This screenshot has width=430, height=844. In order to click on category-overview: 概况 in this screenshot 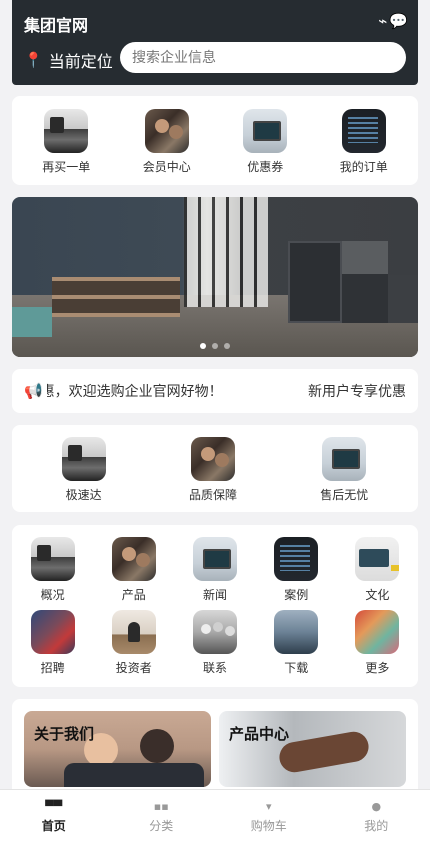, I will do `click(52, 573)`.